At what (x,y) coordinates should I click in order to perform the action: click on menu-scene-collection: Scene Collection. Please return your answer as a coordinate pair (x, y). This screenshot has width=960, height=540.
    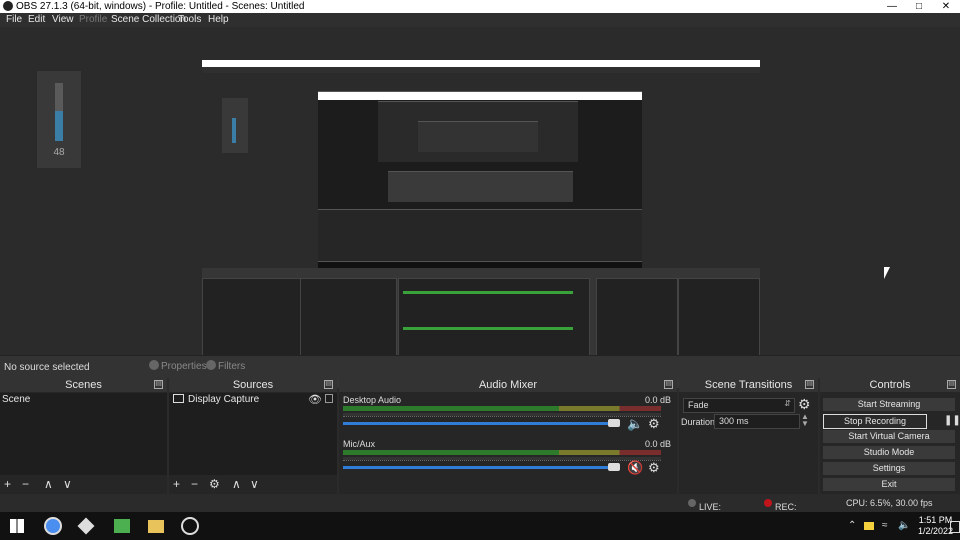
    Looking at the image, I should click on (148, 19).